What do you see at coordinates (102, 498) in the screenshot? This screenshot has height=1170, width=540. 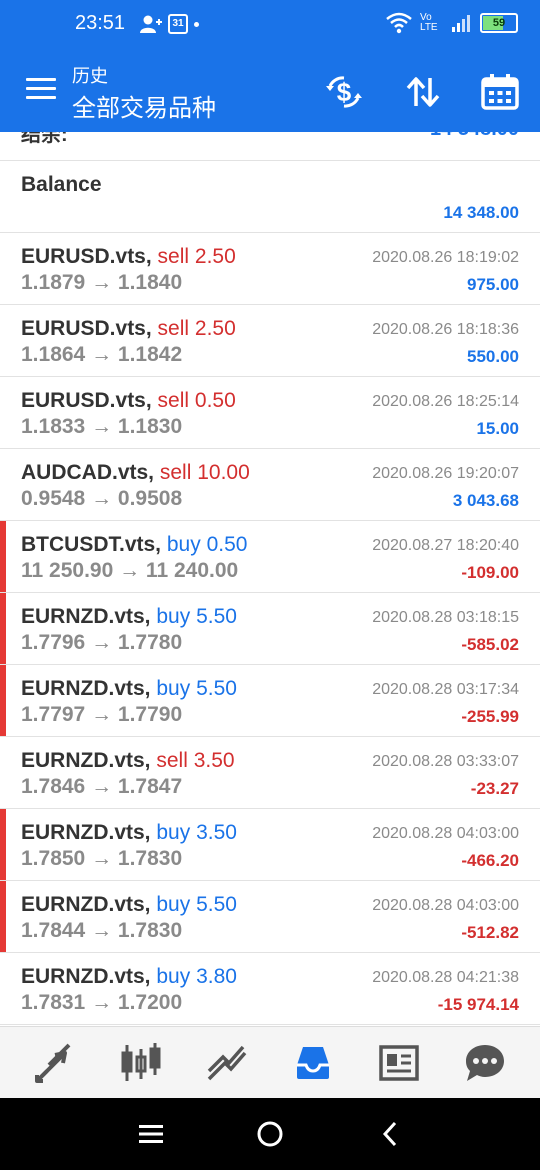 I see `trade-prices: 0.9548 → 0.9508` at bounding box center [102, 498].